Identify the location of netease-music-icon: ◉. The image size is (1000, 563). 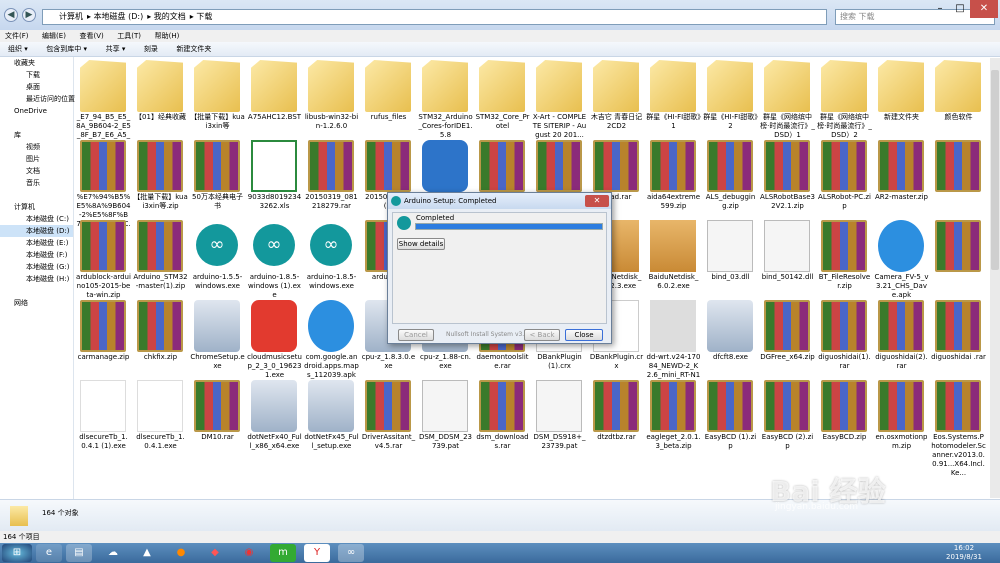
(249, 553).